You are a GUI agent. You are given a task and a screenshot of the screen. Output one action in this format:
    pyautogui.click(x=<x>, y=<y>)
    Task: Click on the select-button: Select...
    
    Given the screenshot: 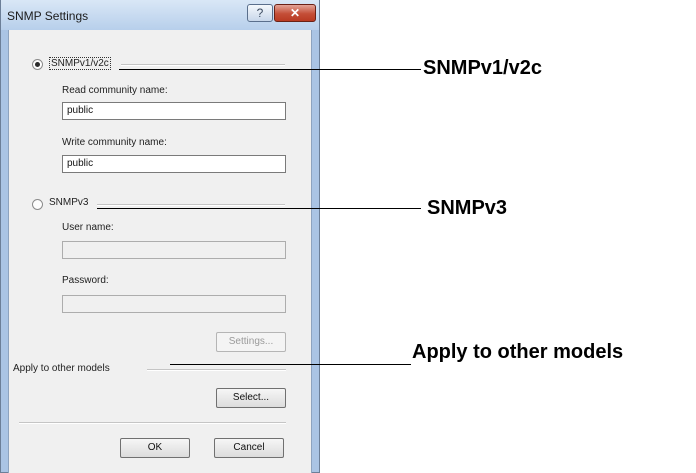 What is the action you would take?
    pyautogui.click(x=251, y=398)
    